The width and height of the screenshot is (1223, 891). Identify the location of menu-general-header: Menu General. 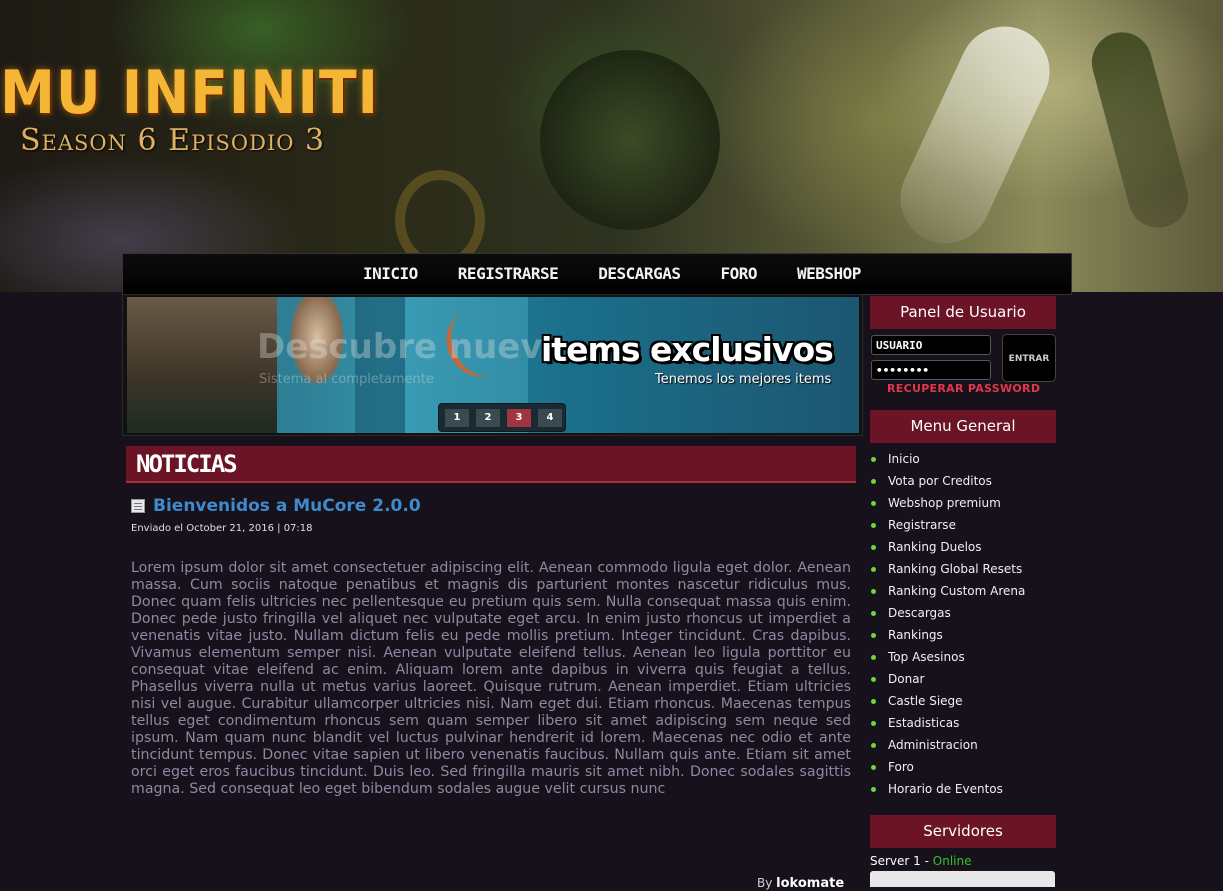
(963, 426).